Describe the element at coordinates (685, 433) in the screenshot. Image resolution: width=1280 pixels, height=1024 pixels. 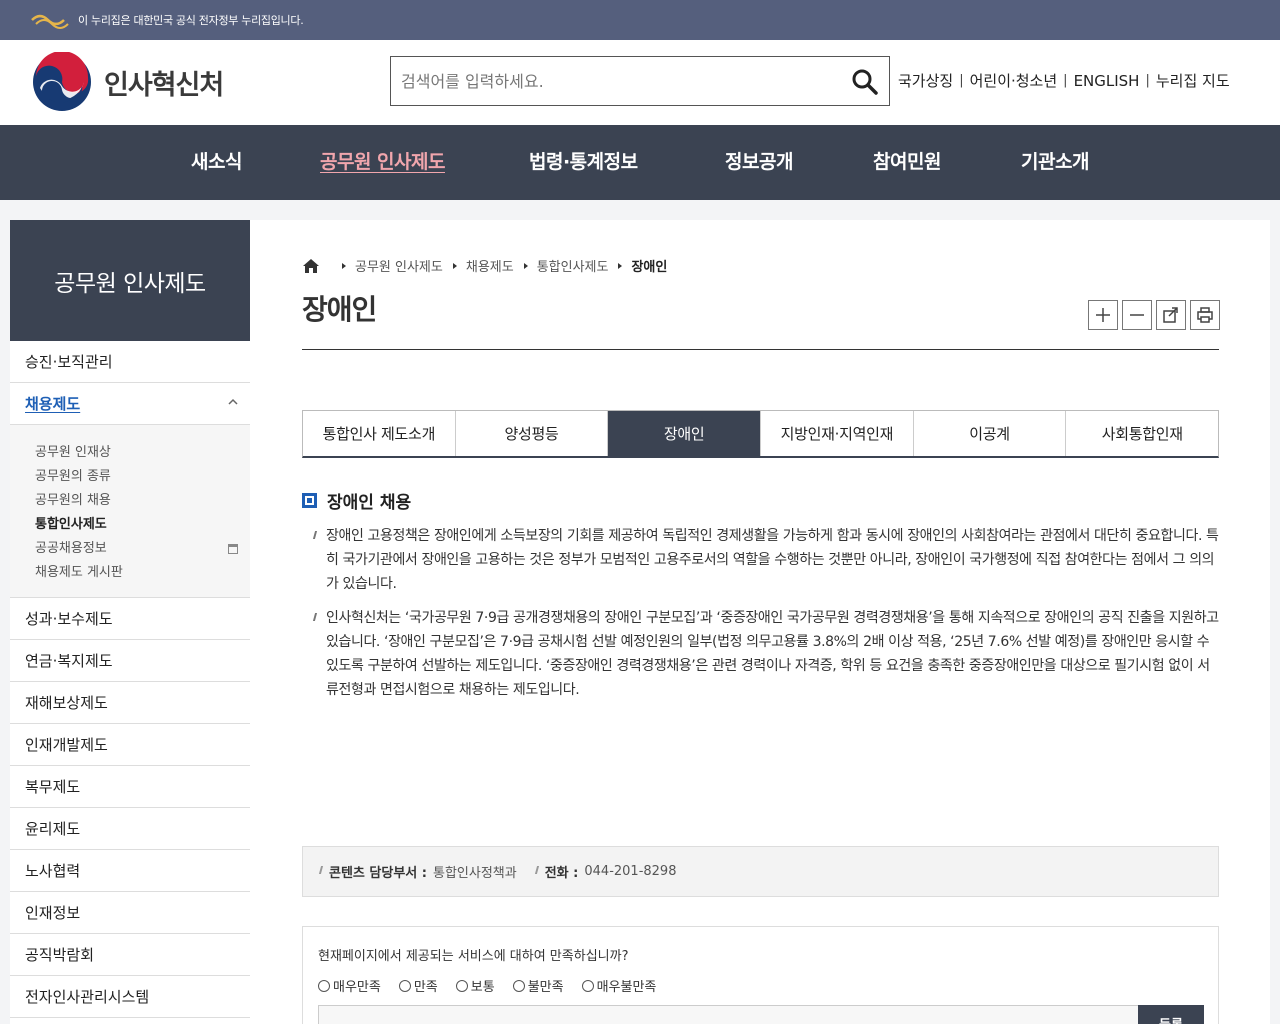
I see `tab-disabled: 장애인` at that location.